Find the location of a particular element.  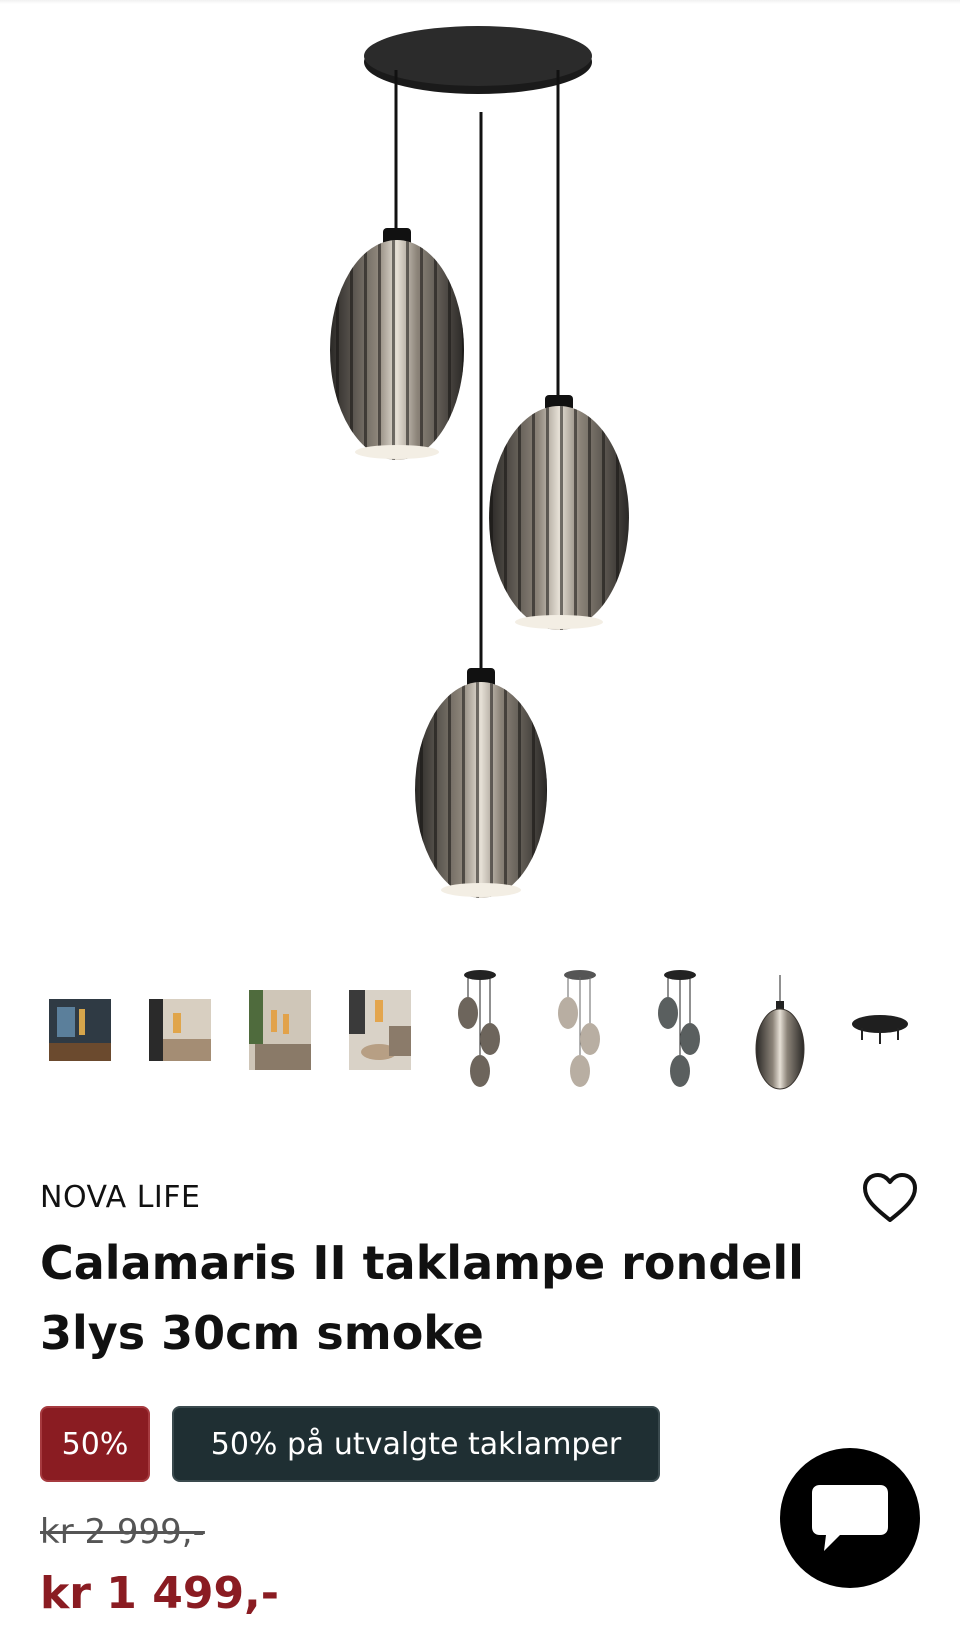

thumbnail-lamp-smoke is located at coordinates (480, 1030).